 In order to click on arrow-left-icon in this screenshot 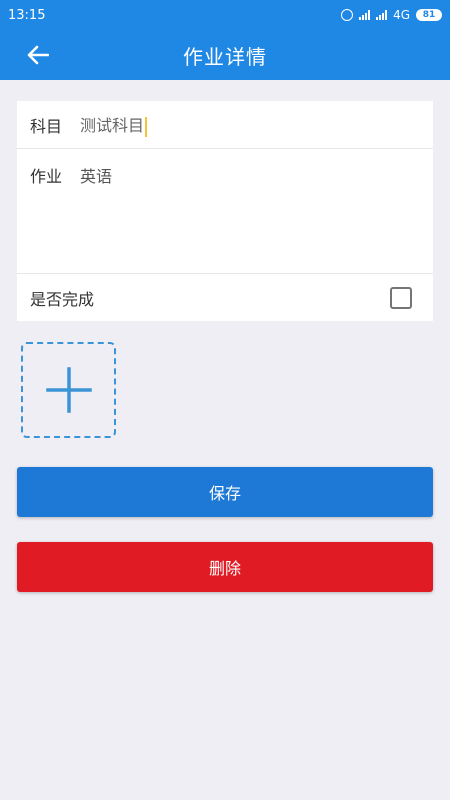, I will do `click(38, 55)`.